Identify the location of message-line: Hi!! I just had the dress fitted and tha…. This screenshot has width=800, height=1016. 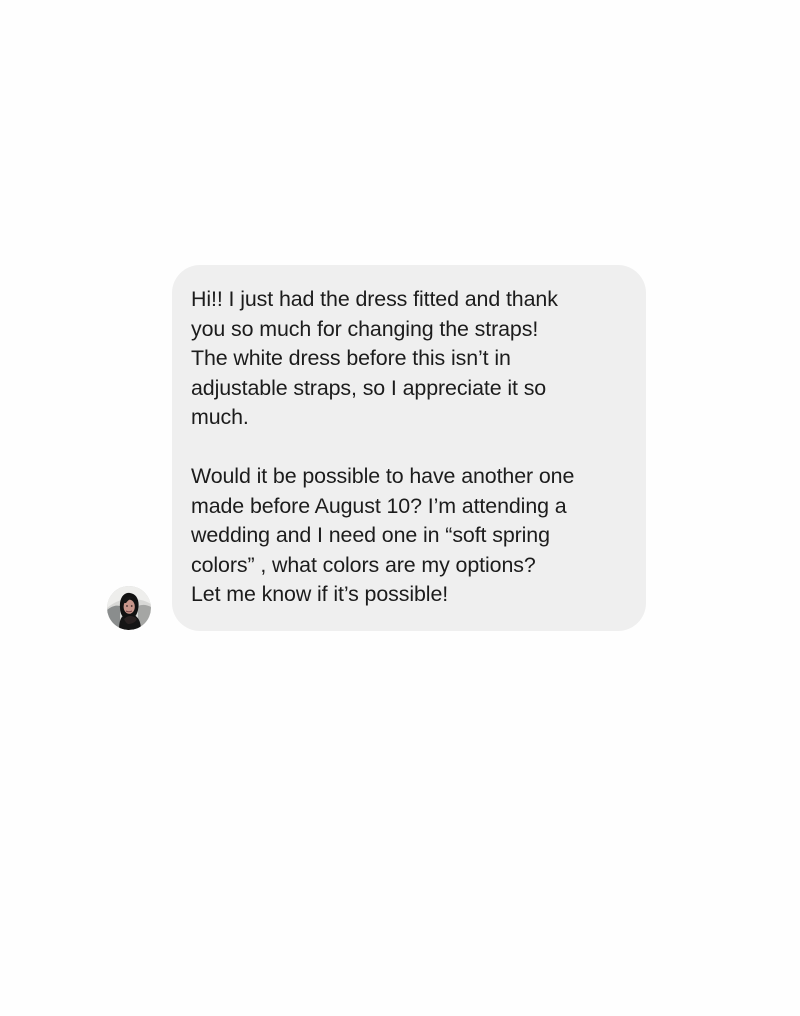
(374, 299).